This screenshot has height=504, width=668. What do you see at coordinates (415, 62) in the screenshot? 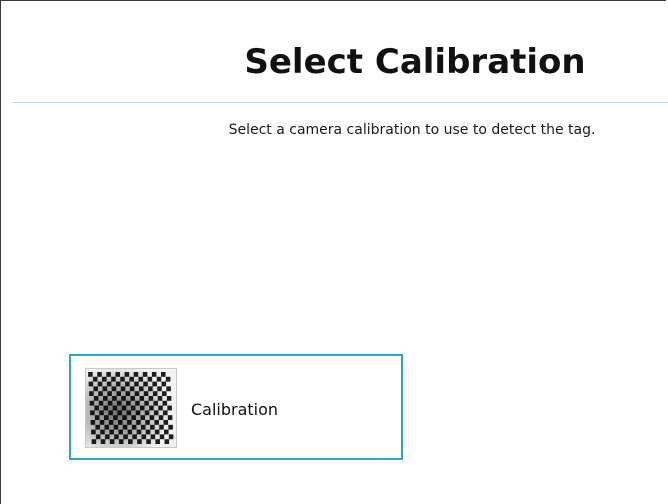
I see `page-title: Select Calibration` at bounding box center [415, 62].